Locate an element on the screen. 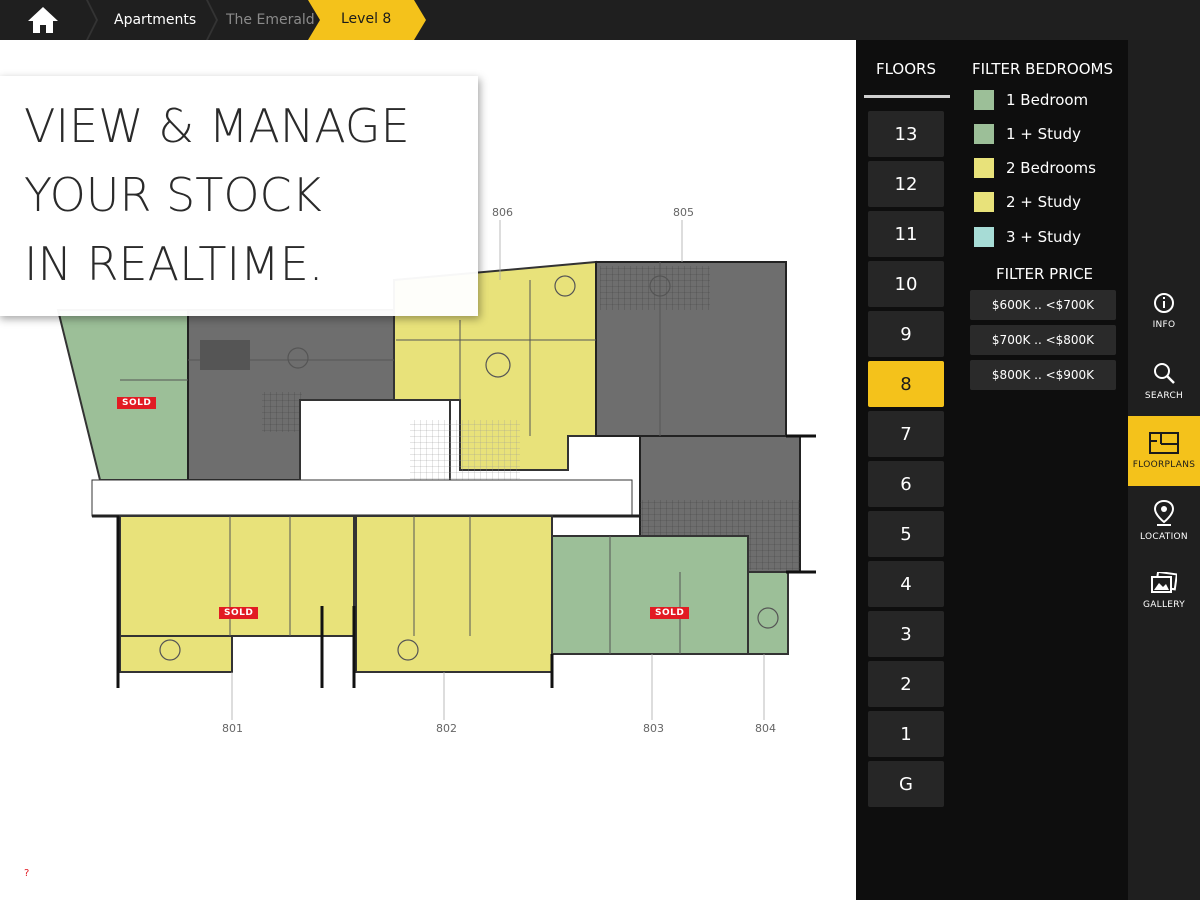 Image resolution: width=1200 pixels, height=900 pixels. unit-806-left is located at coordinates (122, 395).